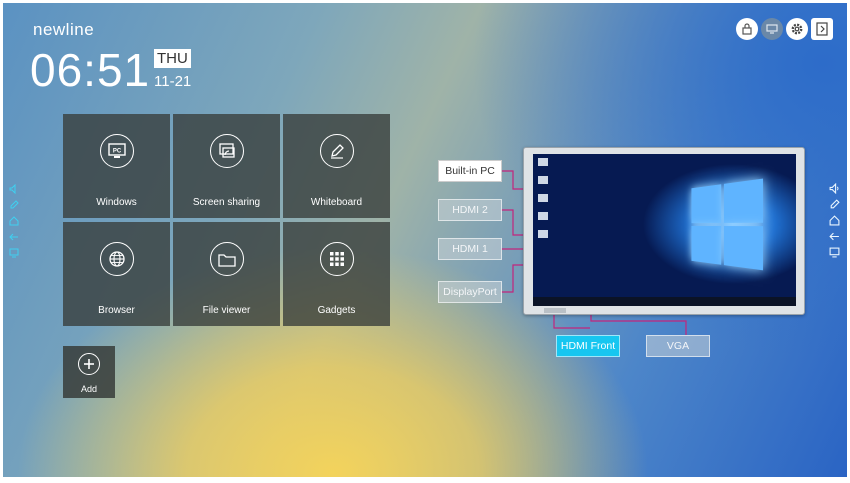 This screenshot has height=483, width=850. I want to click on source-hdmi-1: HDMI 1, so click(470, 249).